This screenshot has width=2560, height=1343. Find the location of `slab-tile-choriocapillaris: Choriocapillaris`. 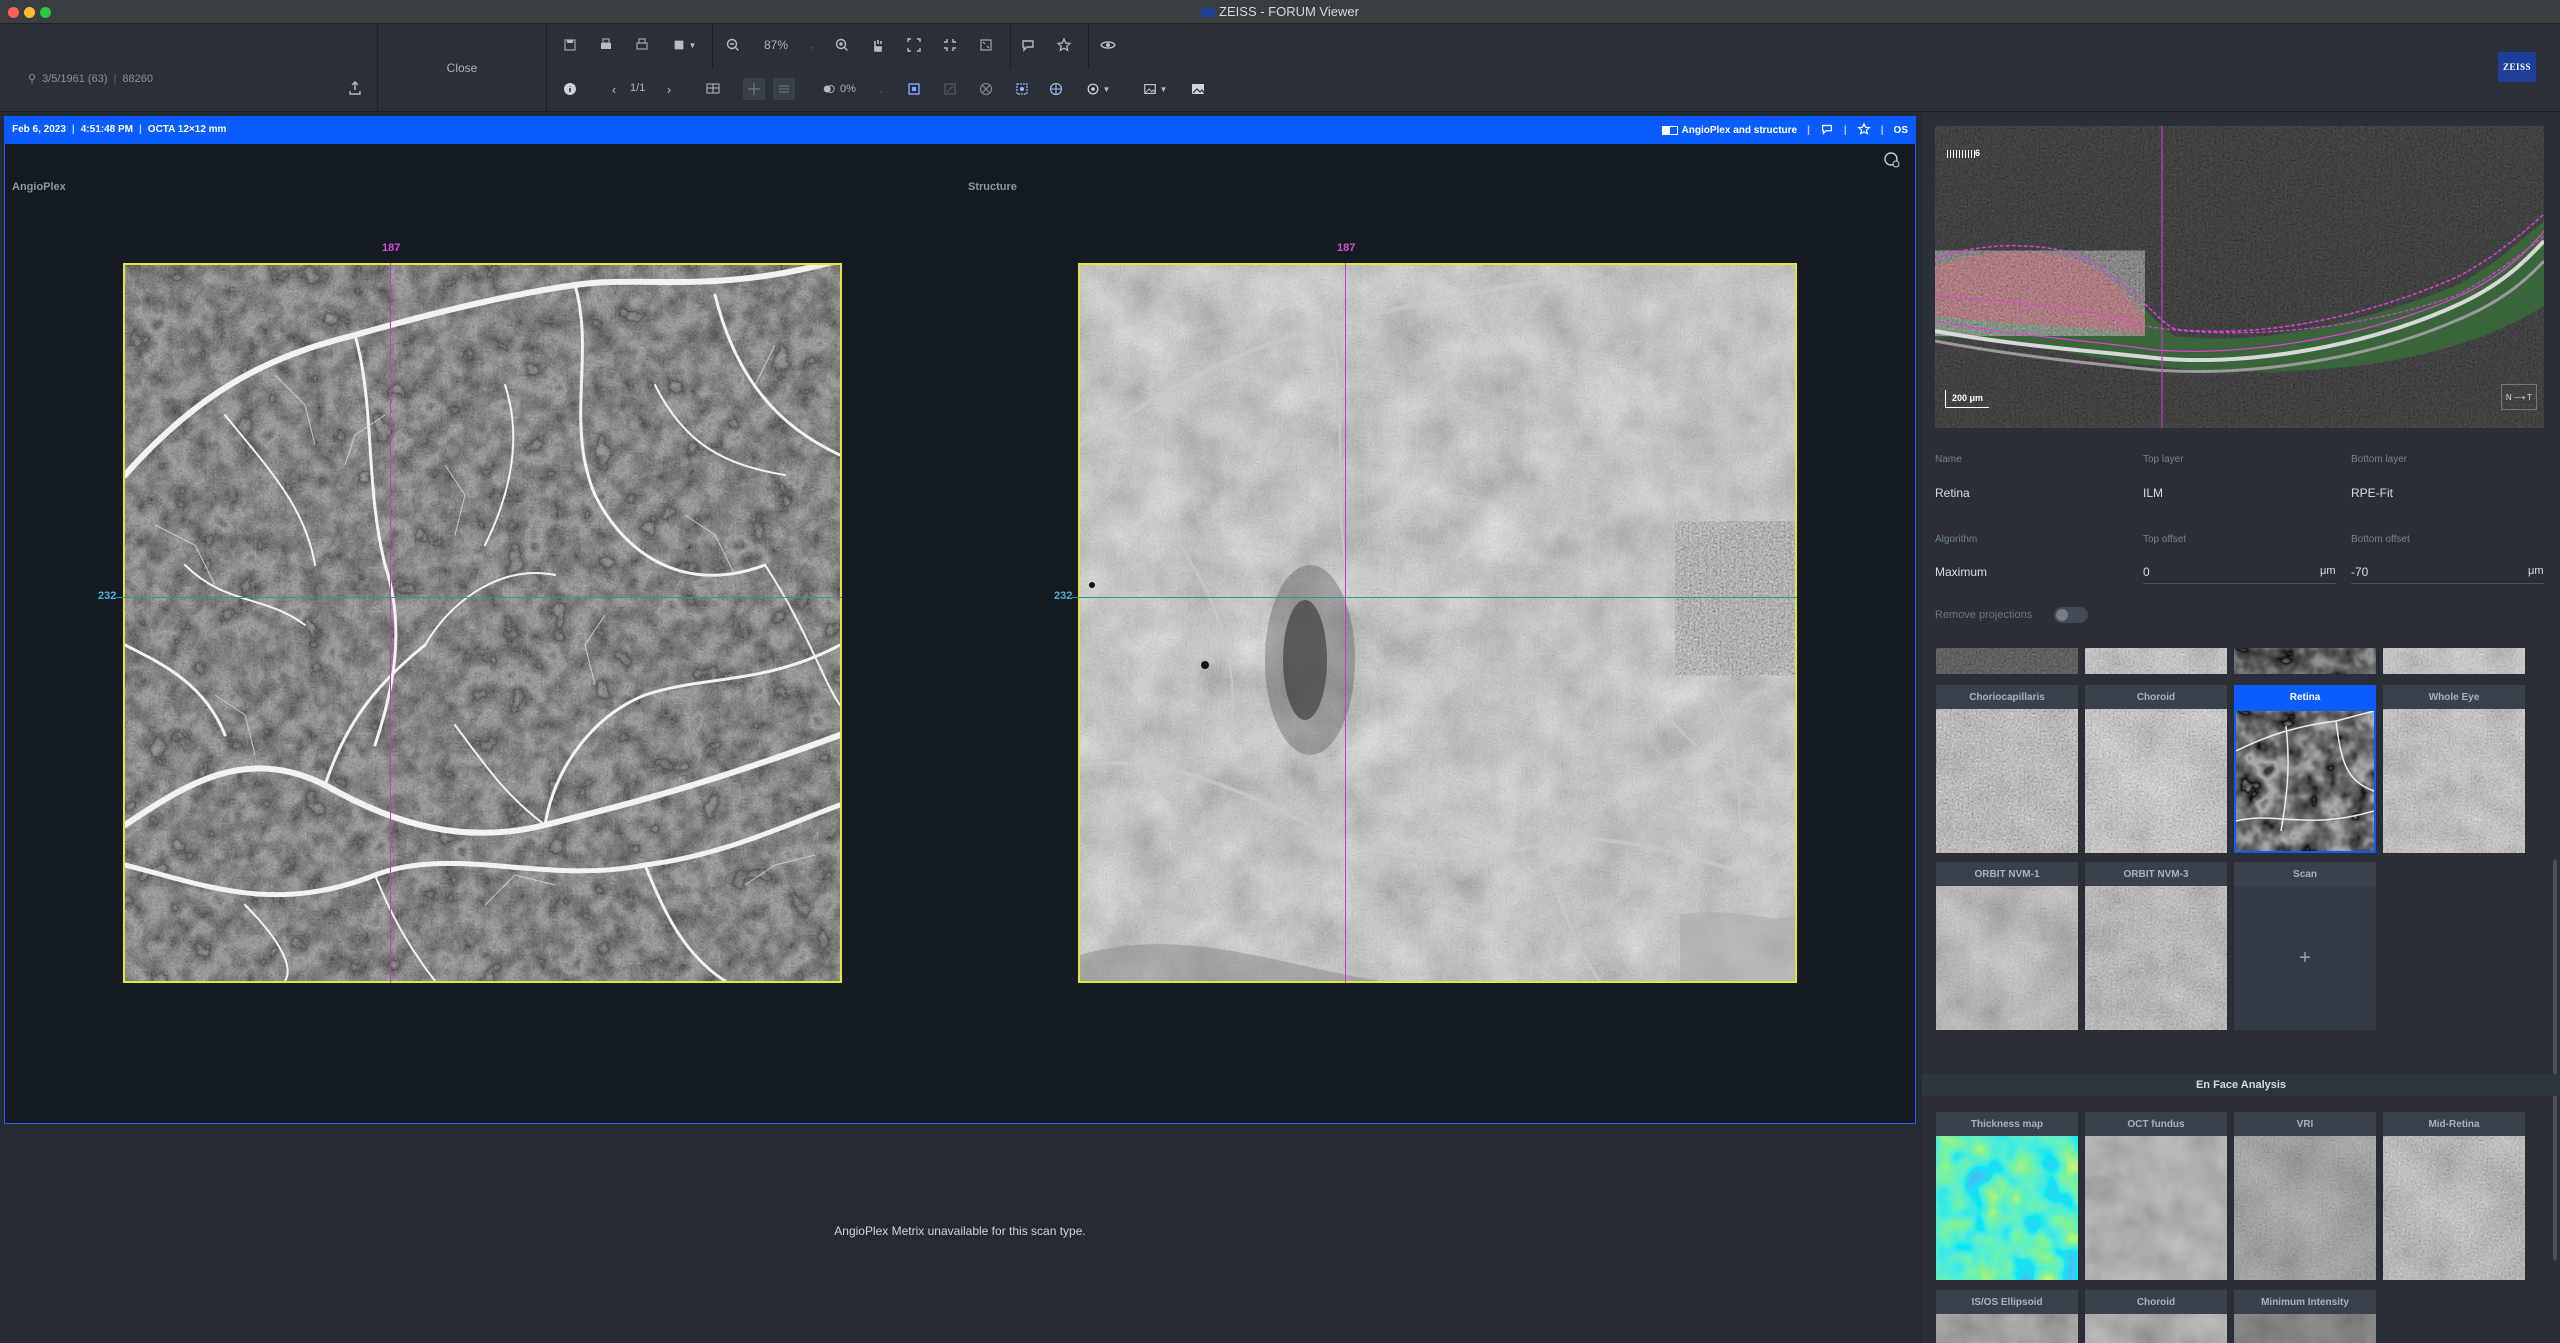

slab-tile-choriocapillaris: Choriocapillaris is located at coordinates (2007, 769).